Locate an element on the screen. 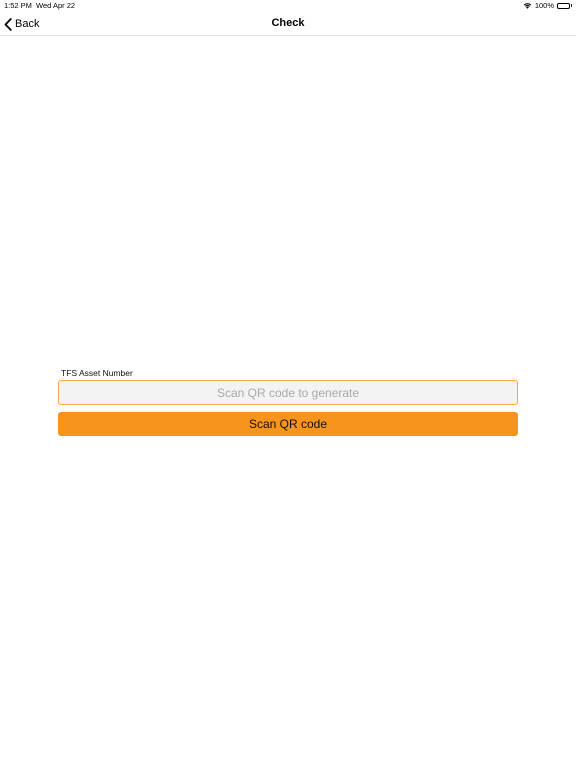 This screenshot has width=576, height=768. navigation-bar: Back Check is located at coordinates (288, 24).